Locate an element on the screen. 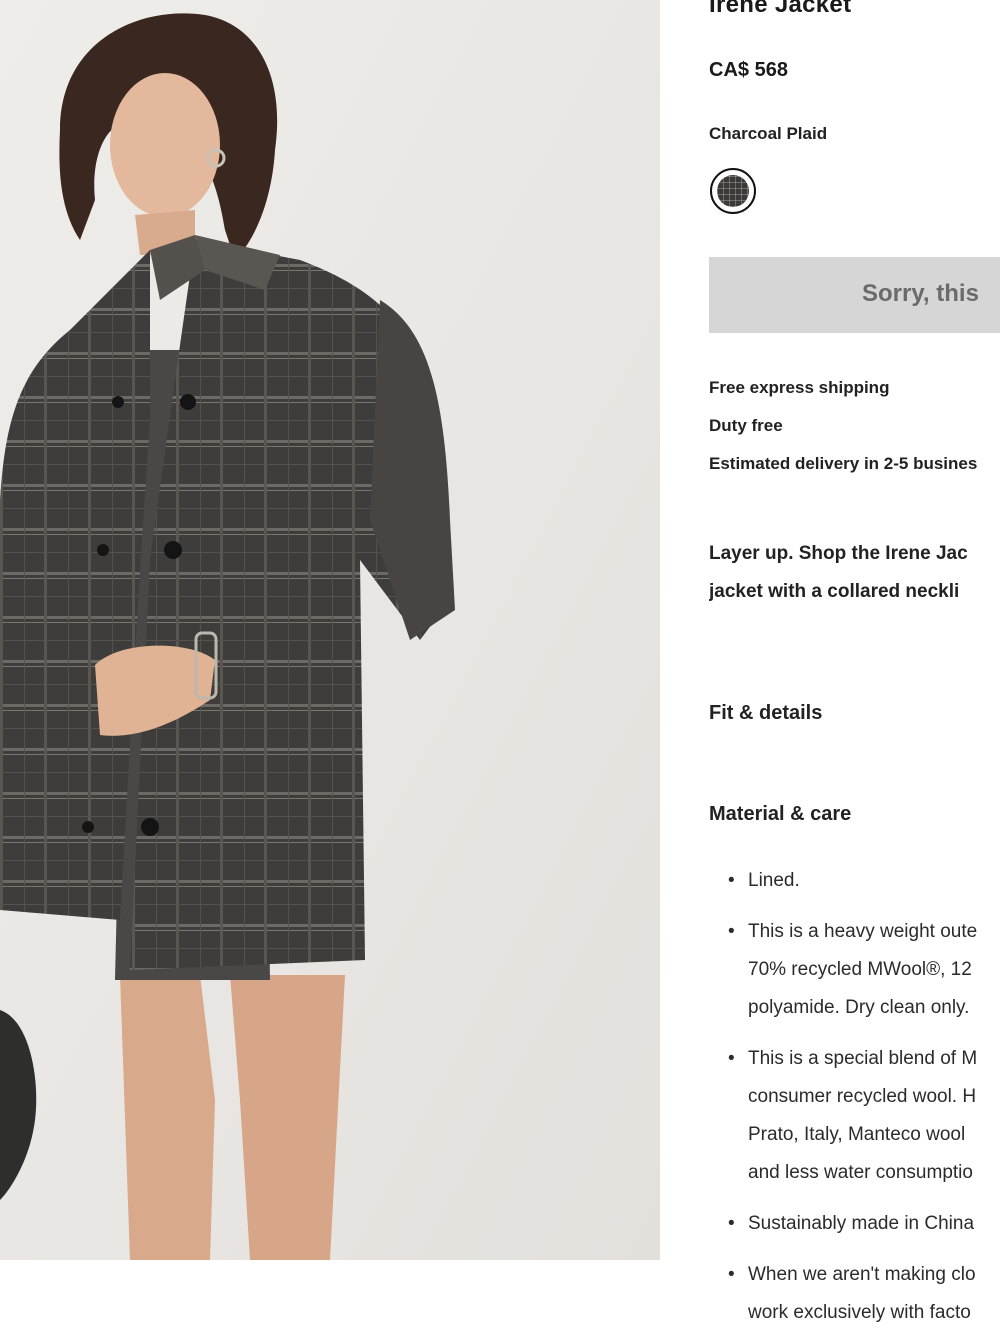  fit-details-accordion: Fit & details is located at coordinates (765, 713).